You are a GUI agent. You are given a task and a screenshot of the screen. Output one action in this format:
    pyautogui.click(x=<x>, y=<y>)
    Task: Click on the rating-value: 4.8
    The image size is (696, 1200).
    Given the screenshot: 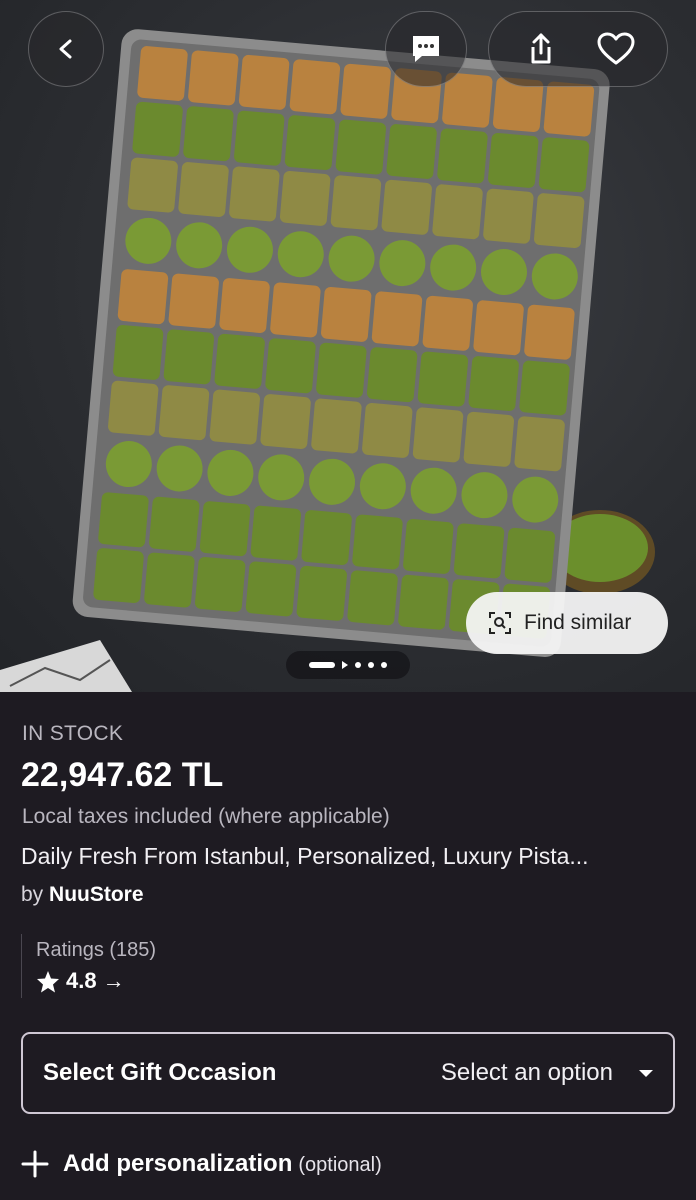 What is the action you would take?
    pyautogui.click(x=81, y=980)
    